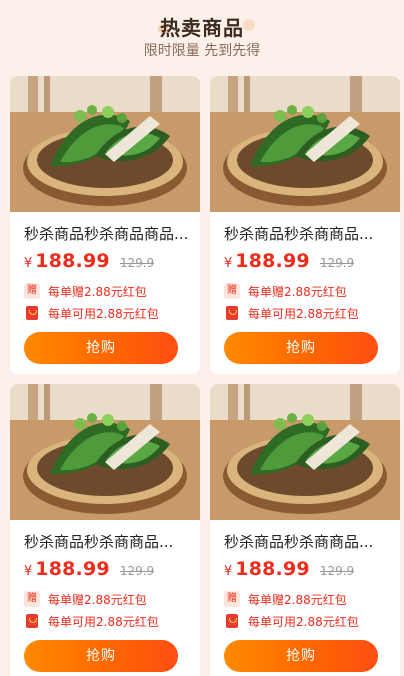 This screenshot has height=676, width=404. What do you see at coordinates (202, 51) in the screenshot?
I see `section-subtitle: 限时限量 先到先得` at bounding box center [202, 51].